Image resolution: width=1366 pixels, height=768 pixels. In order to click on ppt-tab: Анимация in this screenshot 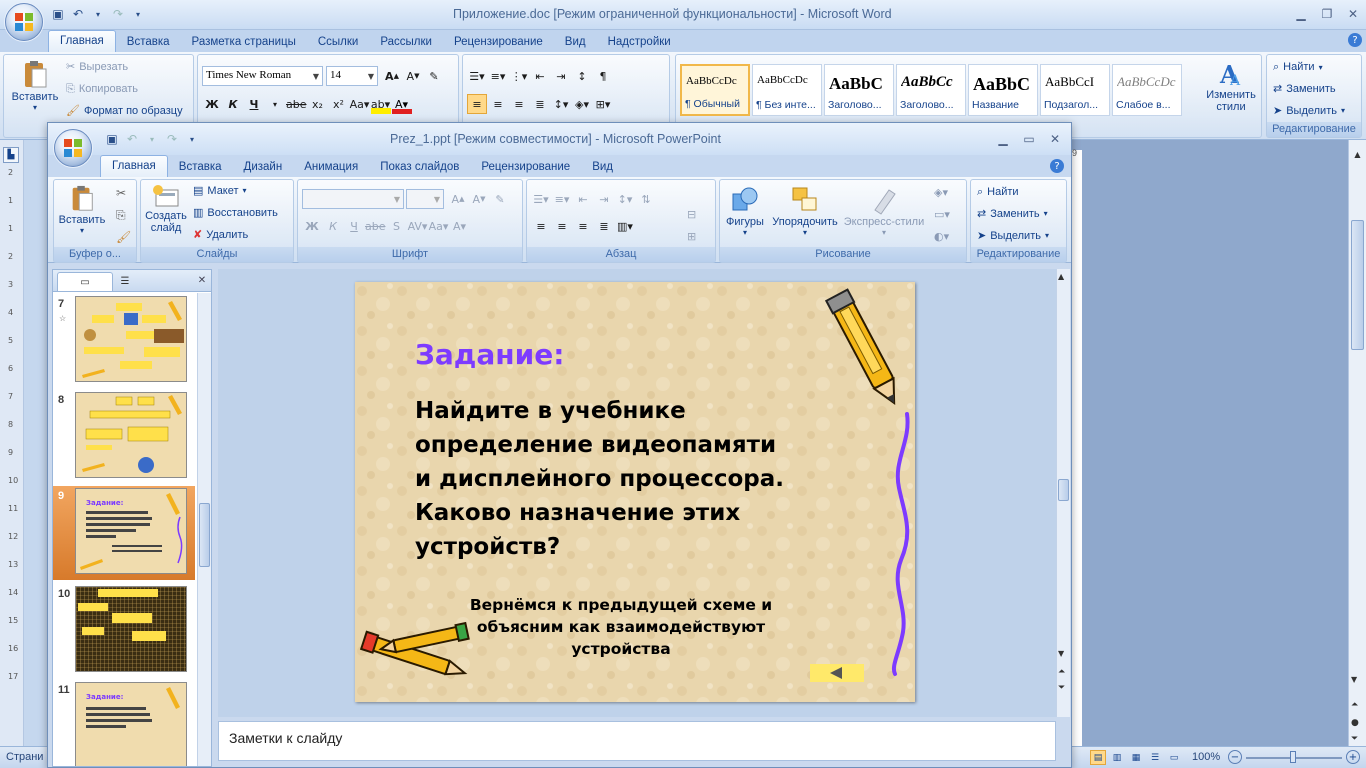, I will do `click(331, 167)`.